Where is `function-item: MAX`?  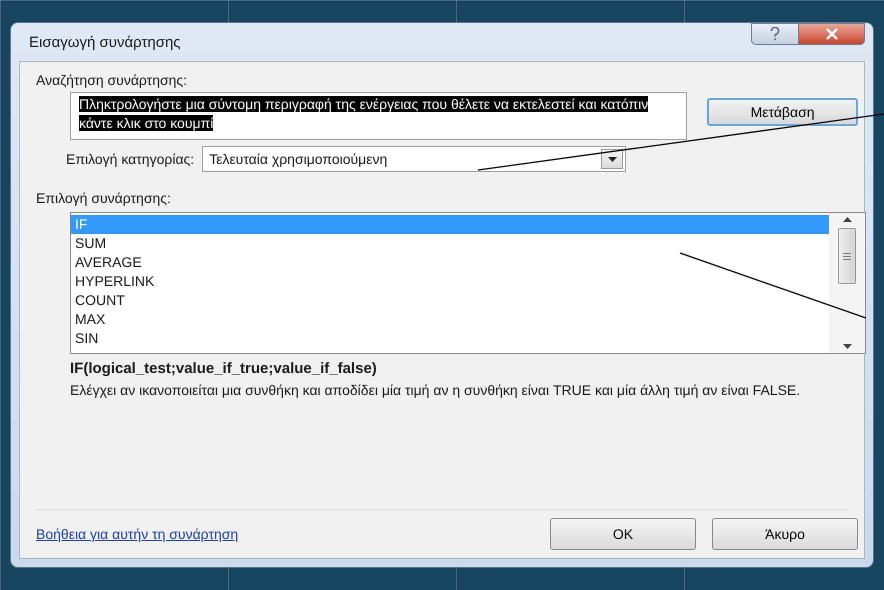
function-item: MAX is located at coordinates (450, 319).